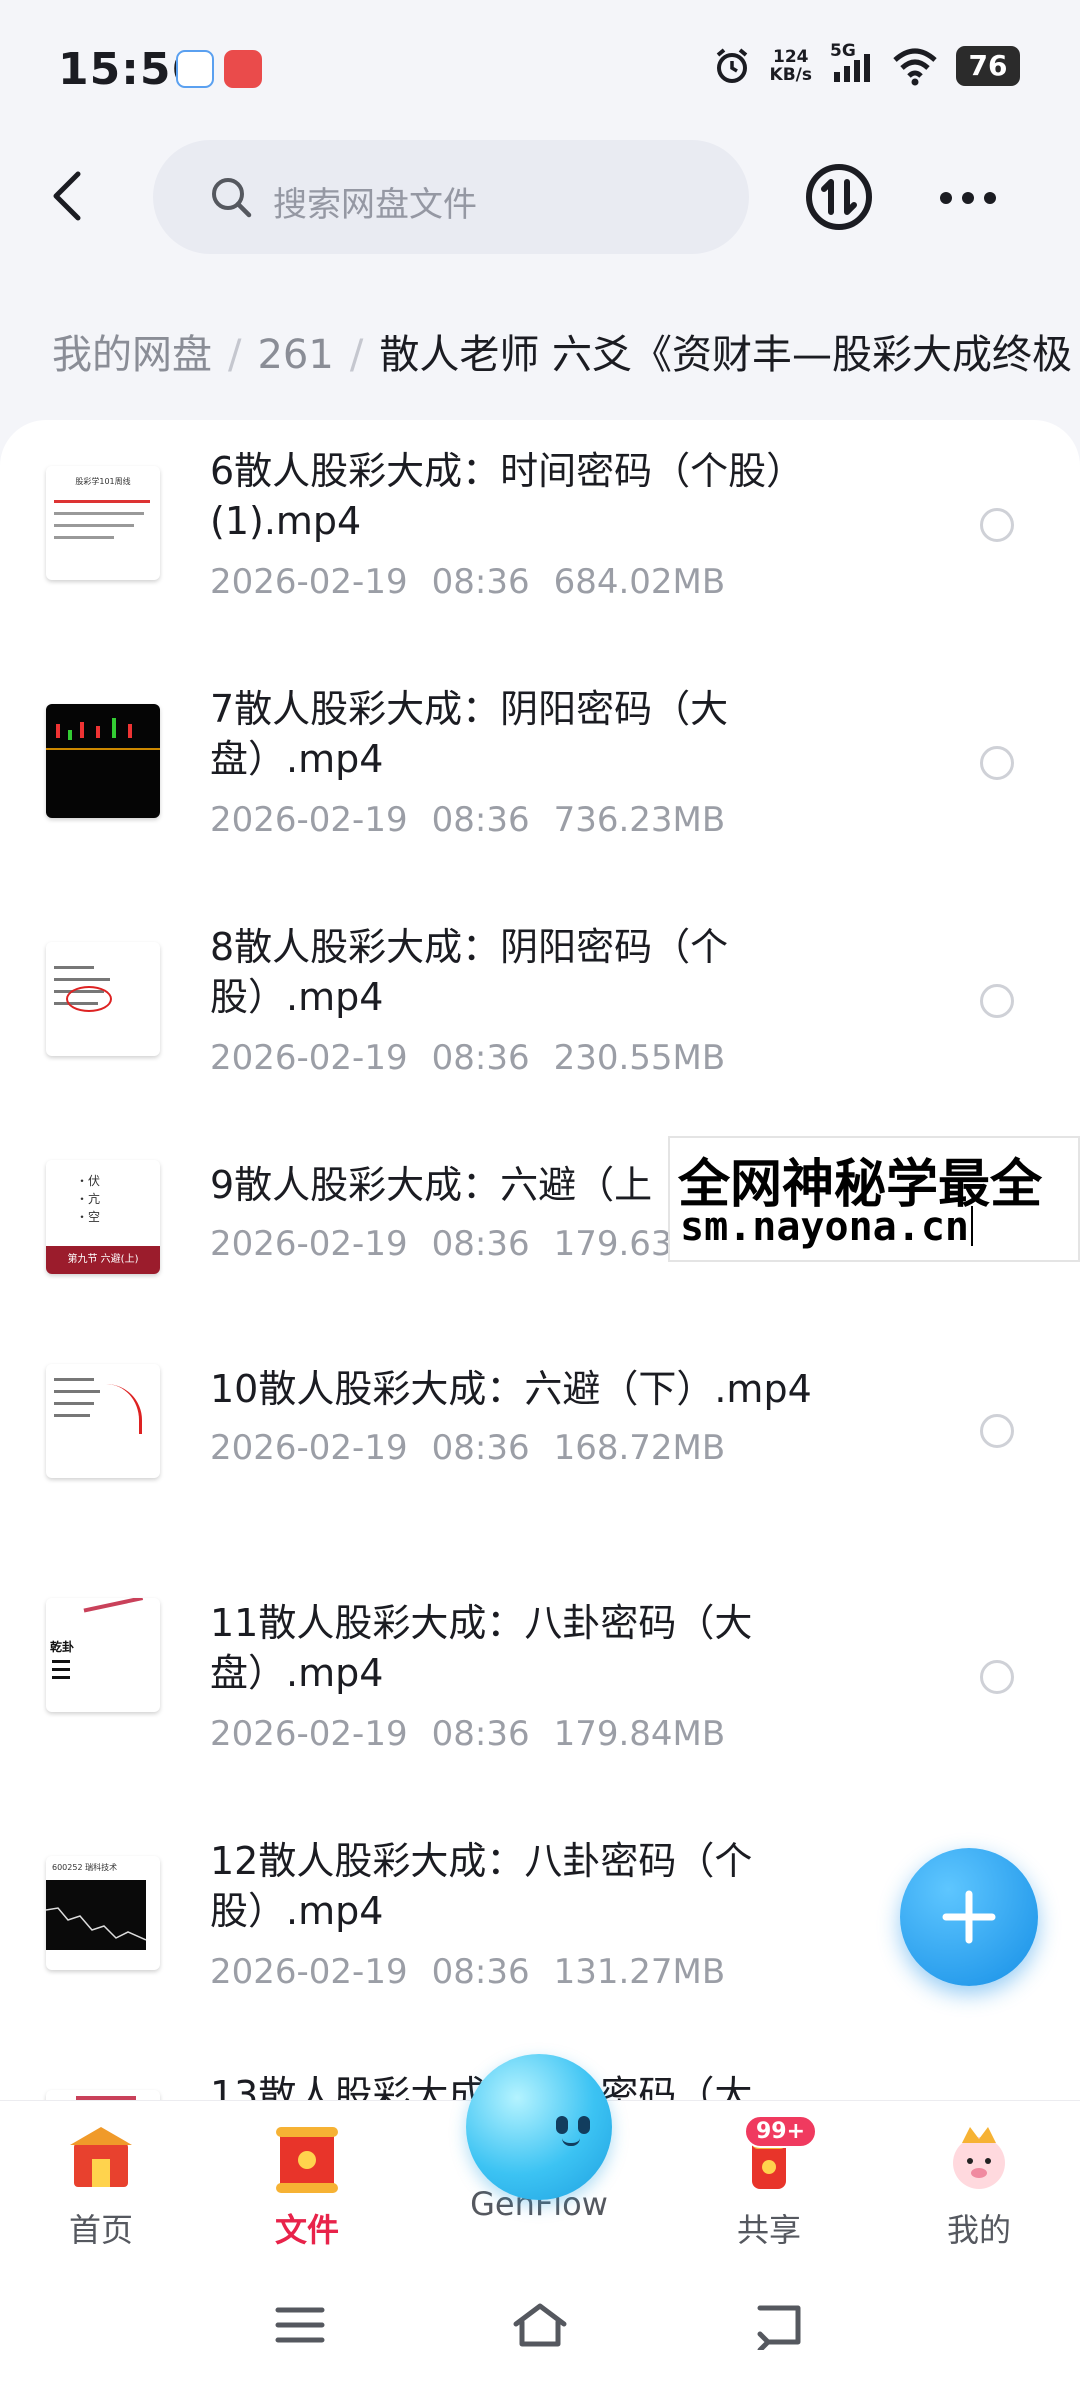 The height and width of the screenshot is (2400, 1080). I want to click on file-meta: 2026-02-19 08:36 736.23MB, so click(467, 820).